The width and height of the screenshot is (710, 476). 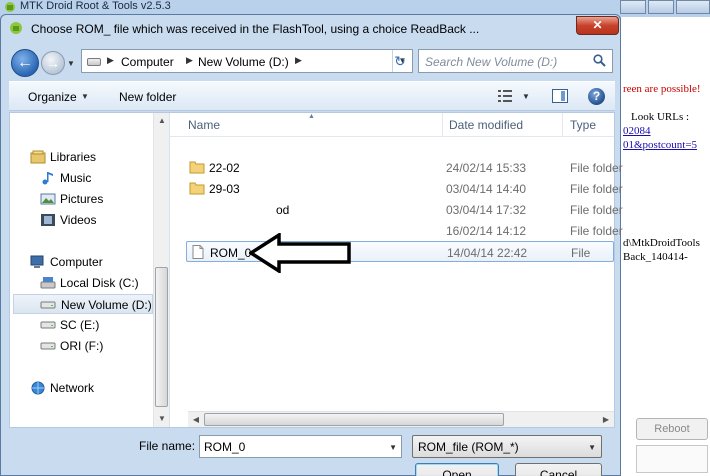 I want to click on new-folder-button: New folder, so click(x=147, y=97).